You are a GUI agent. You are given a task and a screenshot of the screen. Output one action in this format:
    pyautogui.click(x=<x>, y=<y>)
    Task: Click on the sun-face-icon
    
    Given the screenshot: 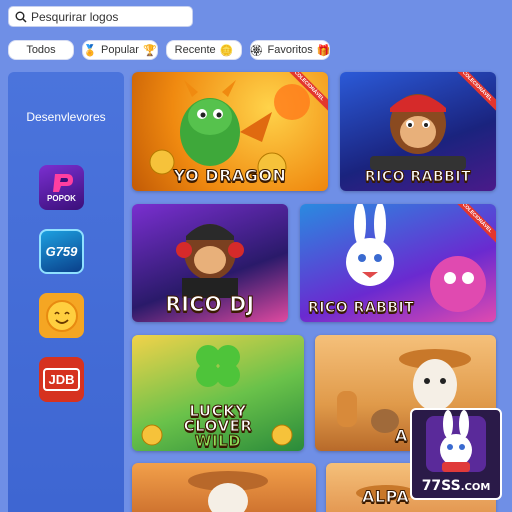 What is the action you would take?
    pyautogui.click(x=61, y=315)
    